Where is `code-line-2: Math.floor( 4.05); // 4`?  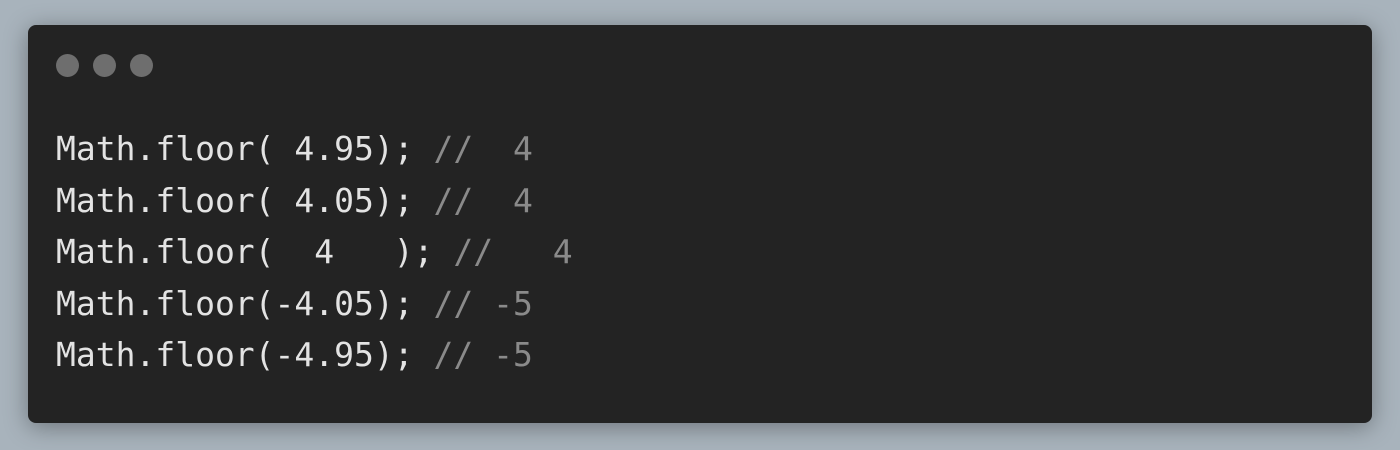 code-line-2: Math.floor( 4.05); // 4 is located at coordinates (314, 201).